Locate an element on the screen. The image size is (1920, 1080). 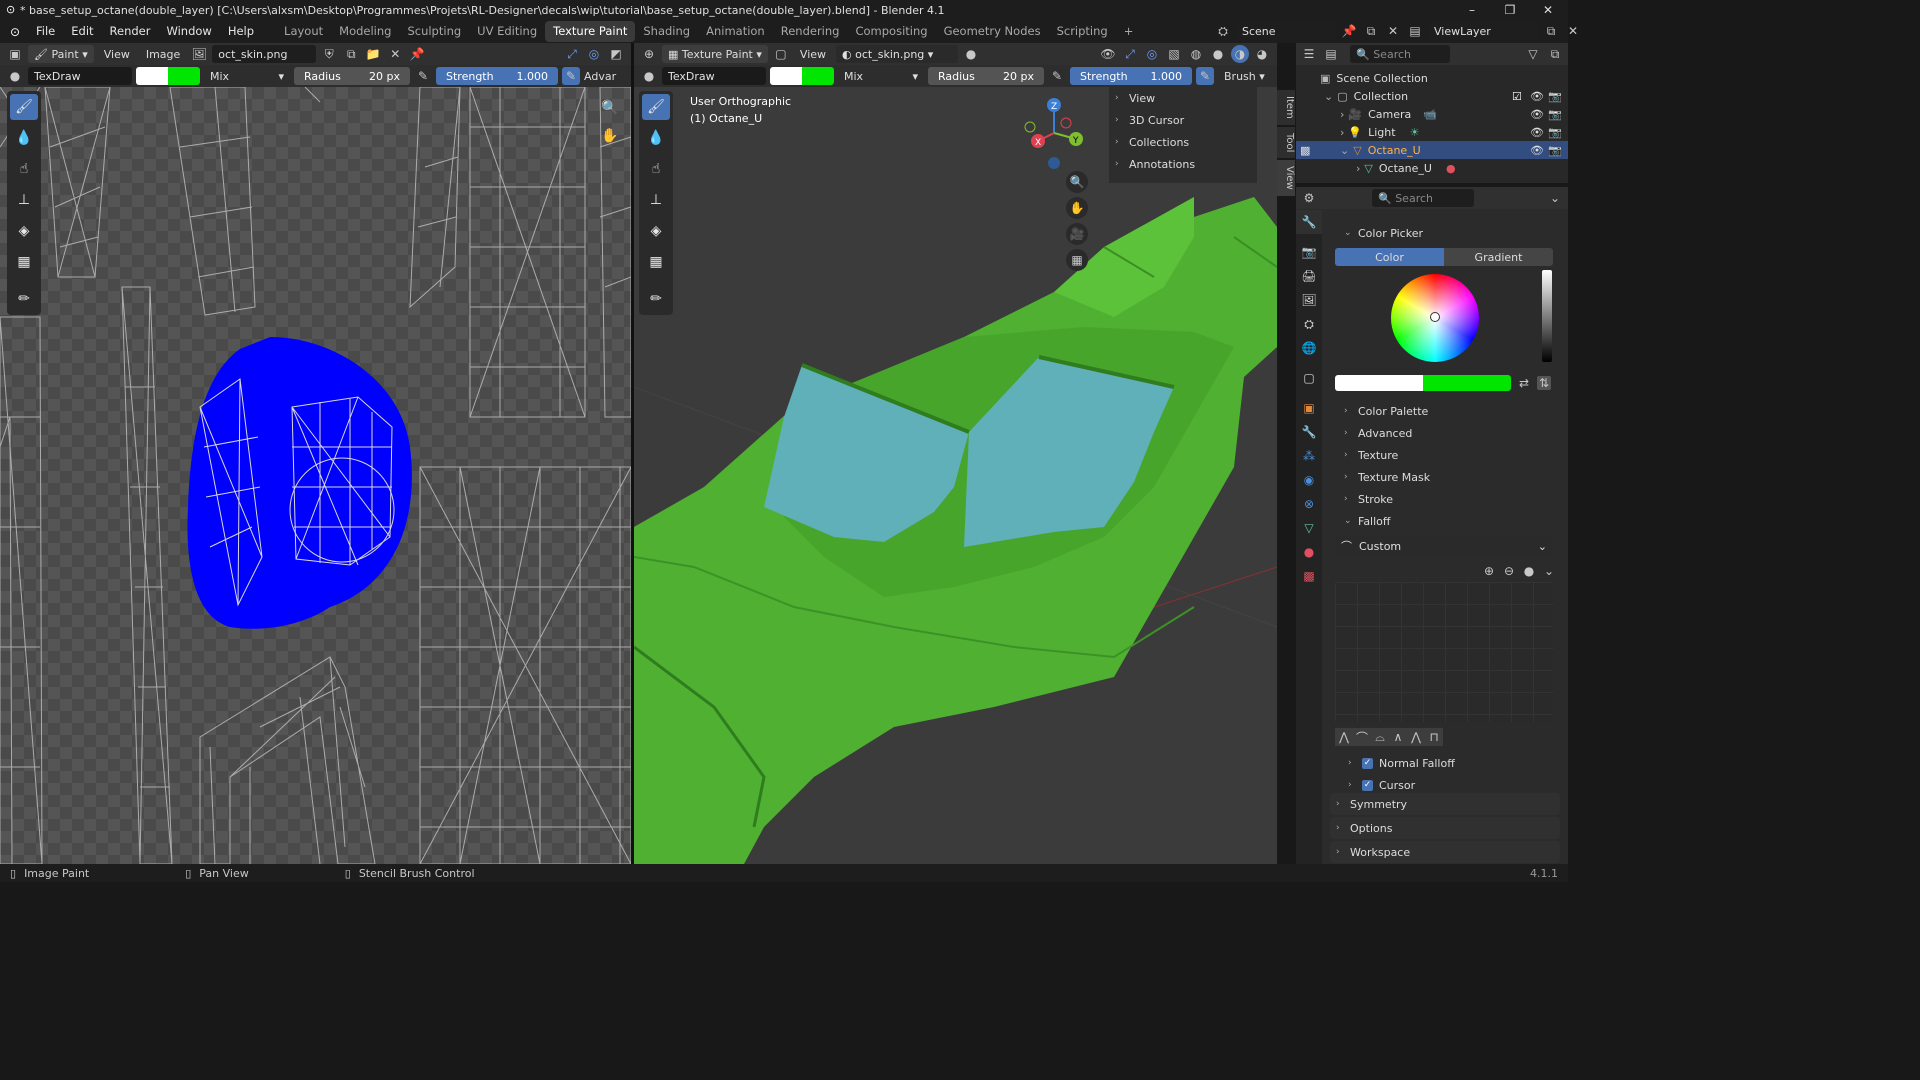
properties-secondary-swatch is located at coordinates (1467, 383).